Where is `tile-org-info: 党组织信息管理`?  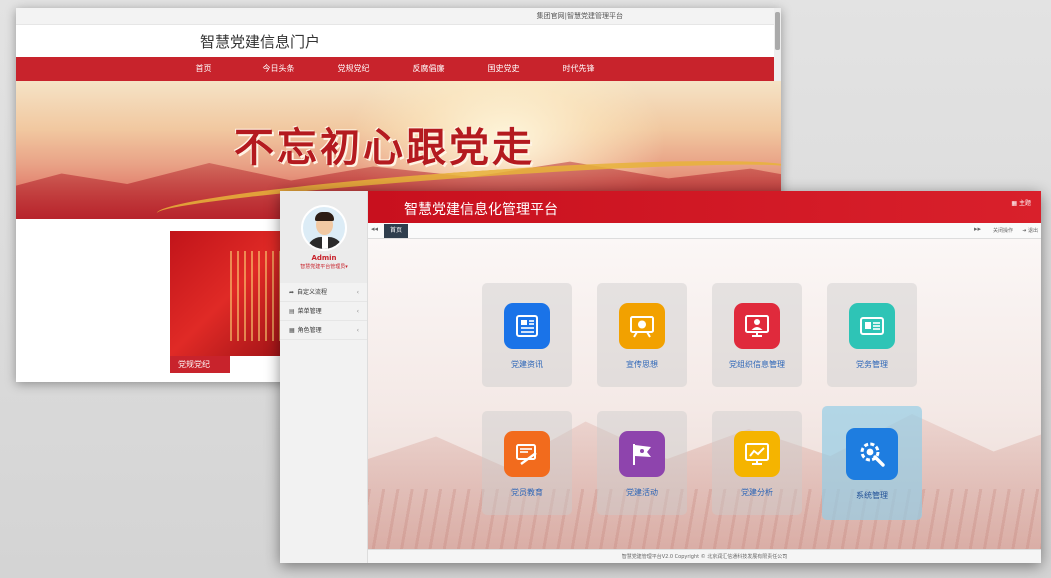
tile-org-info: 党组织信息管理 is located at coordinates (757, 335).